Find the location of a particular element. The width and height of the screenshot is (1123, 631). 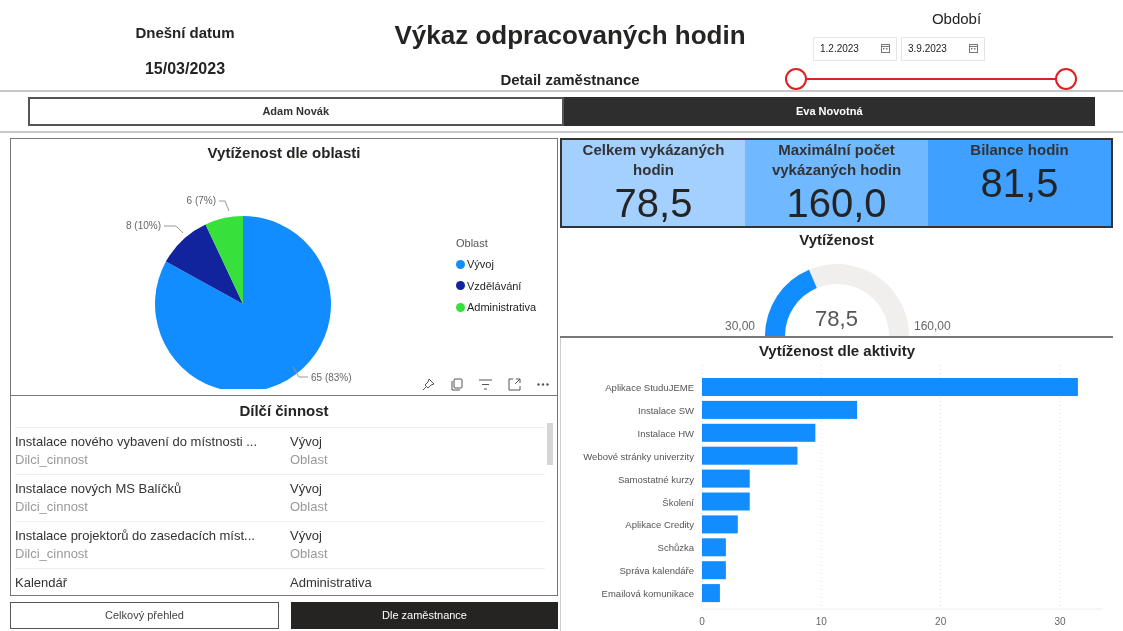

date-label: Dnešní datum is located at coordinates (185, 33).